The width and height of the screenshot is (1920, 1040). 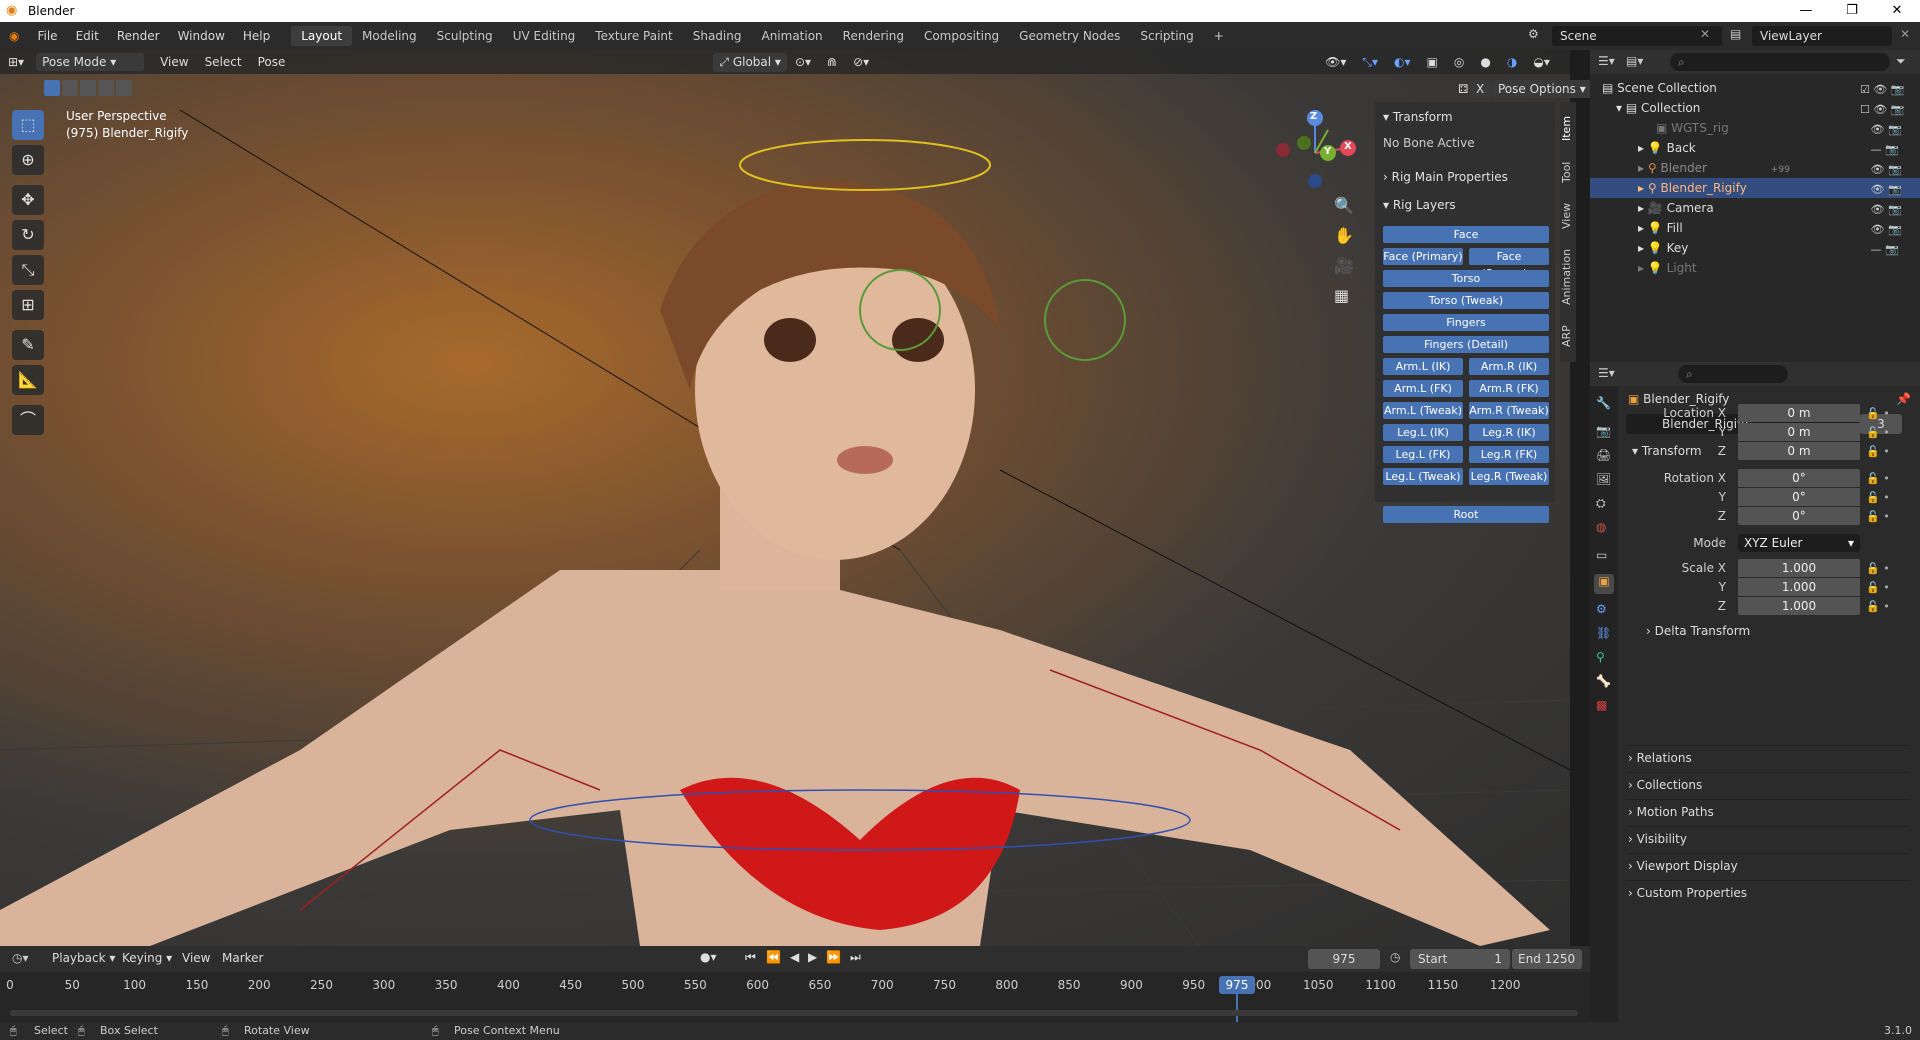 What do you see at coordinates (1418, 117) in the screenshot?
I see `transform-panel-header: ▾ Transform` at bounding box center [1418, 117].